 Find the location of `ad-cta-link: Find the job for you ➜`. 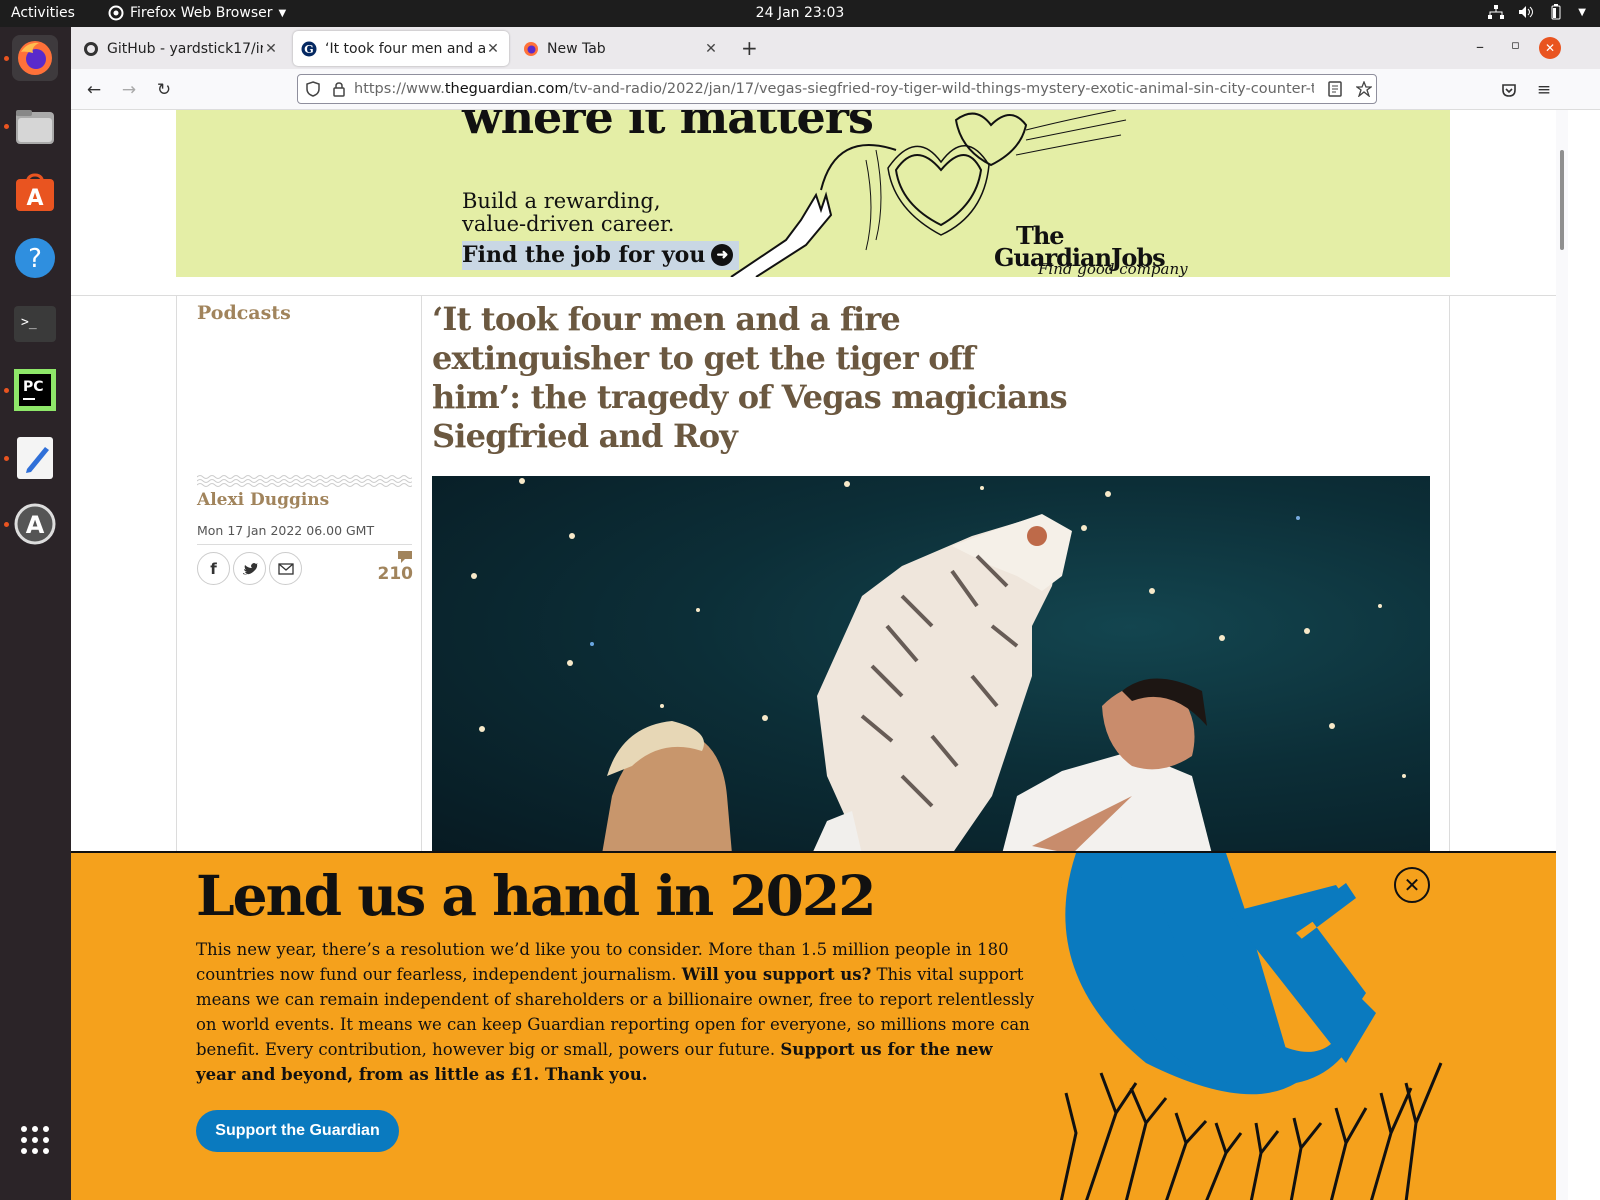

ad-cta-link: Find the job for you ➜ is located at coordinates (601, 255).